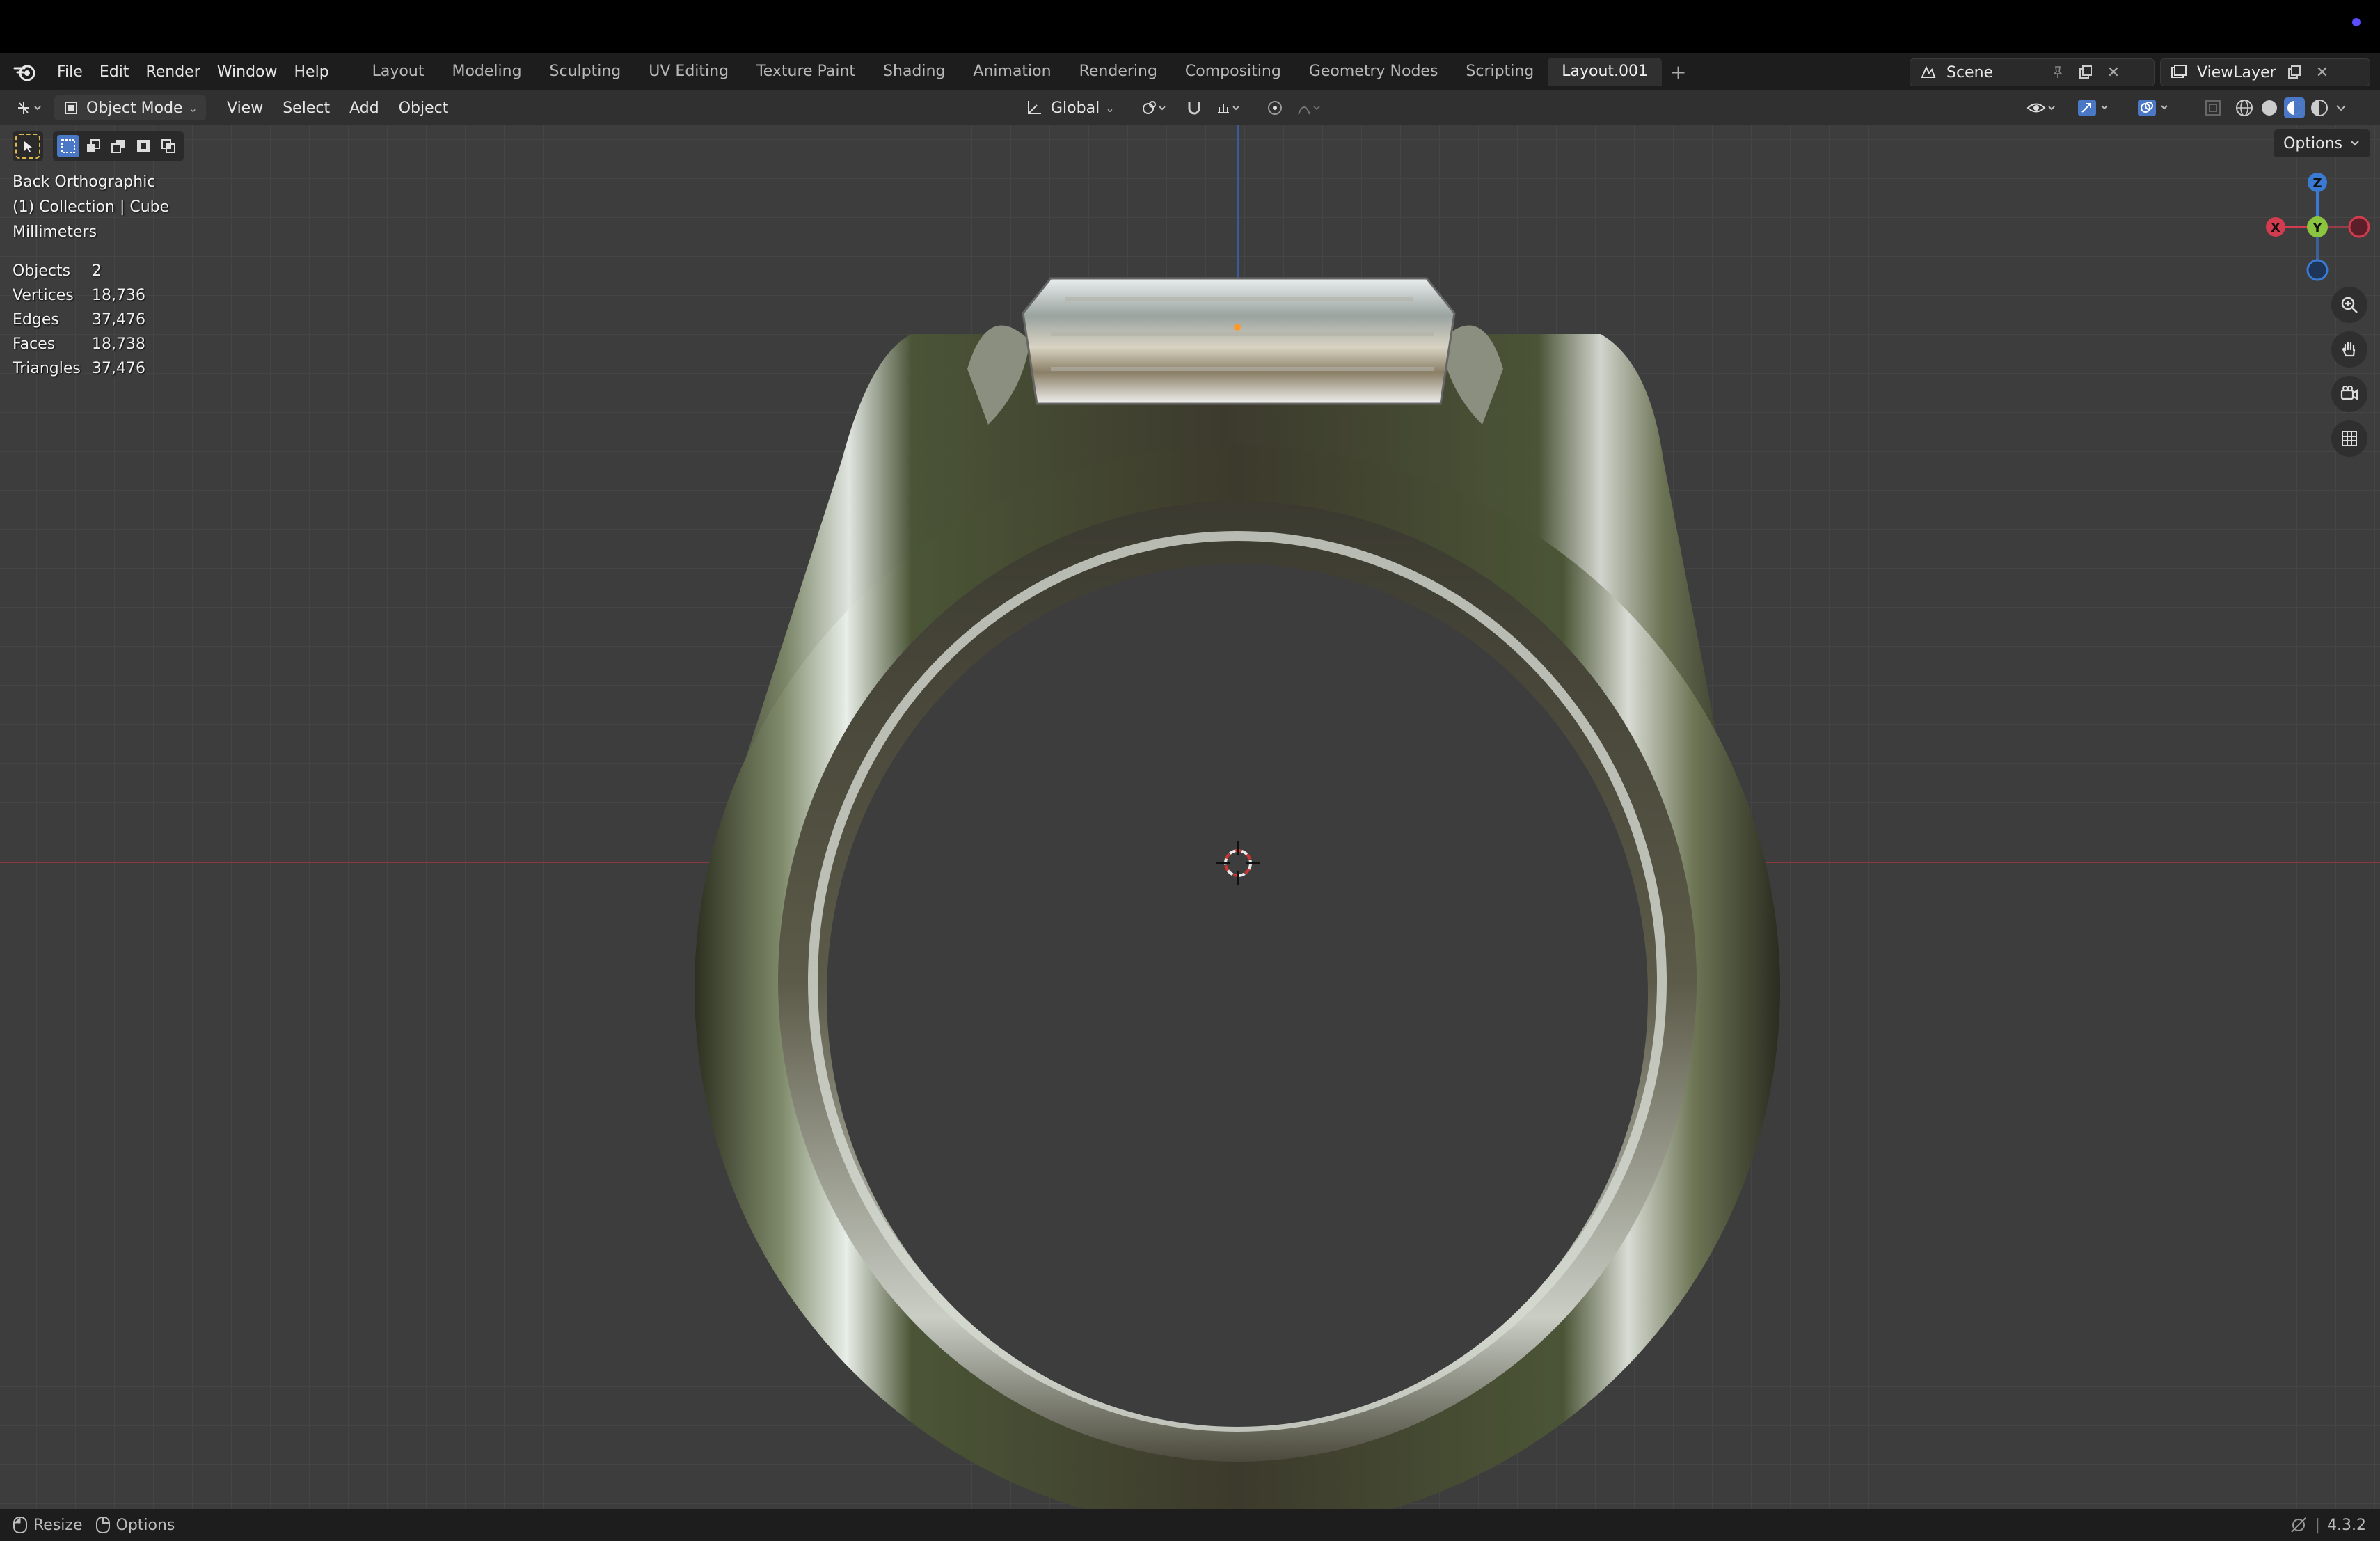  I want to click on delete-scene-icon: ✕, so click(2113, 72).